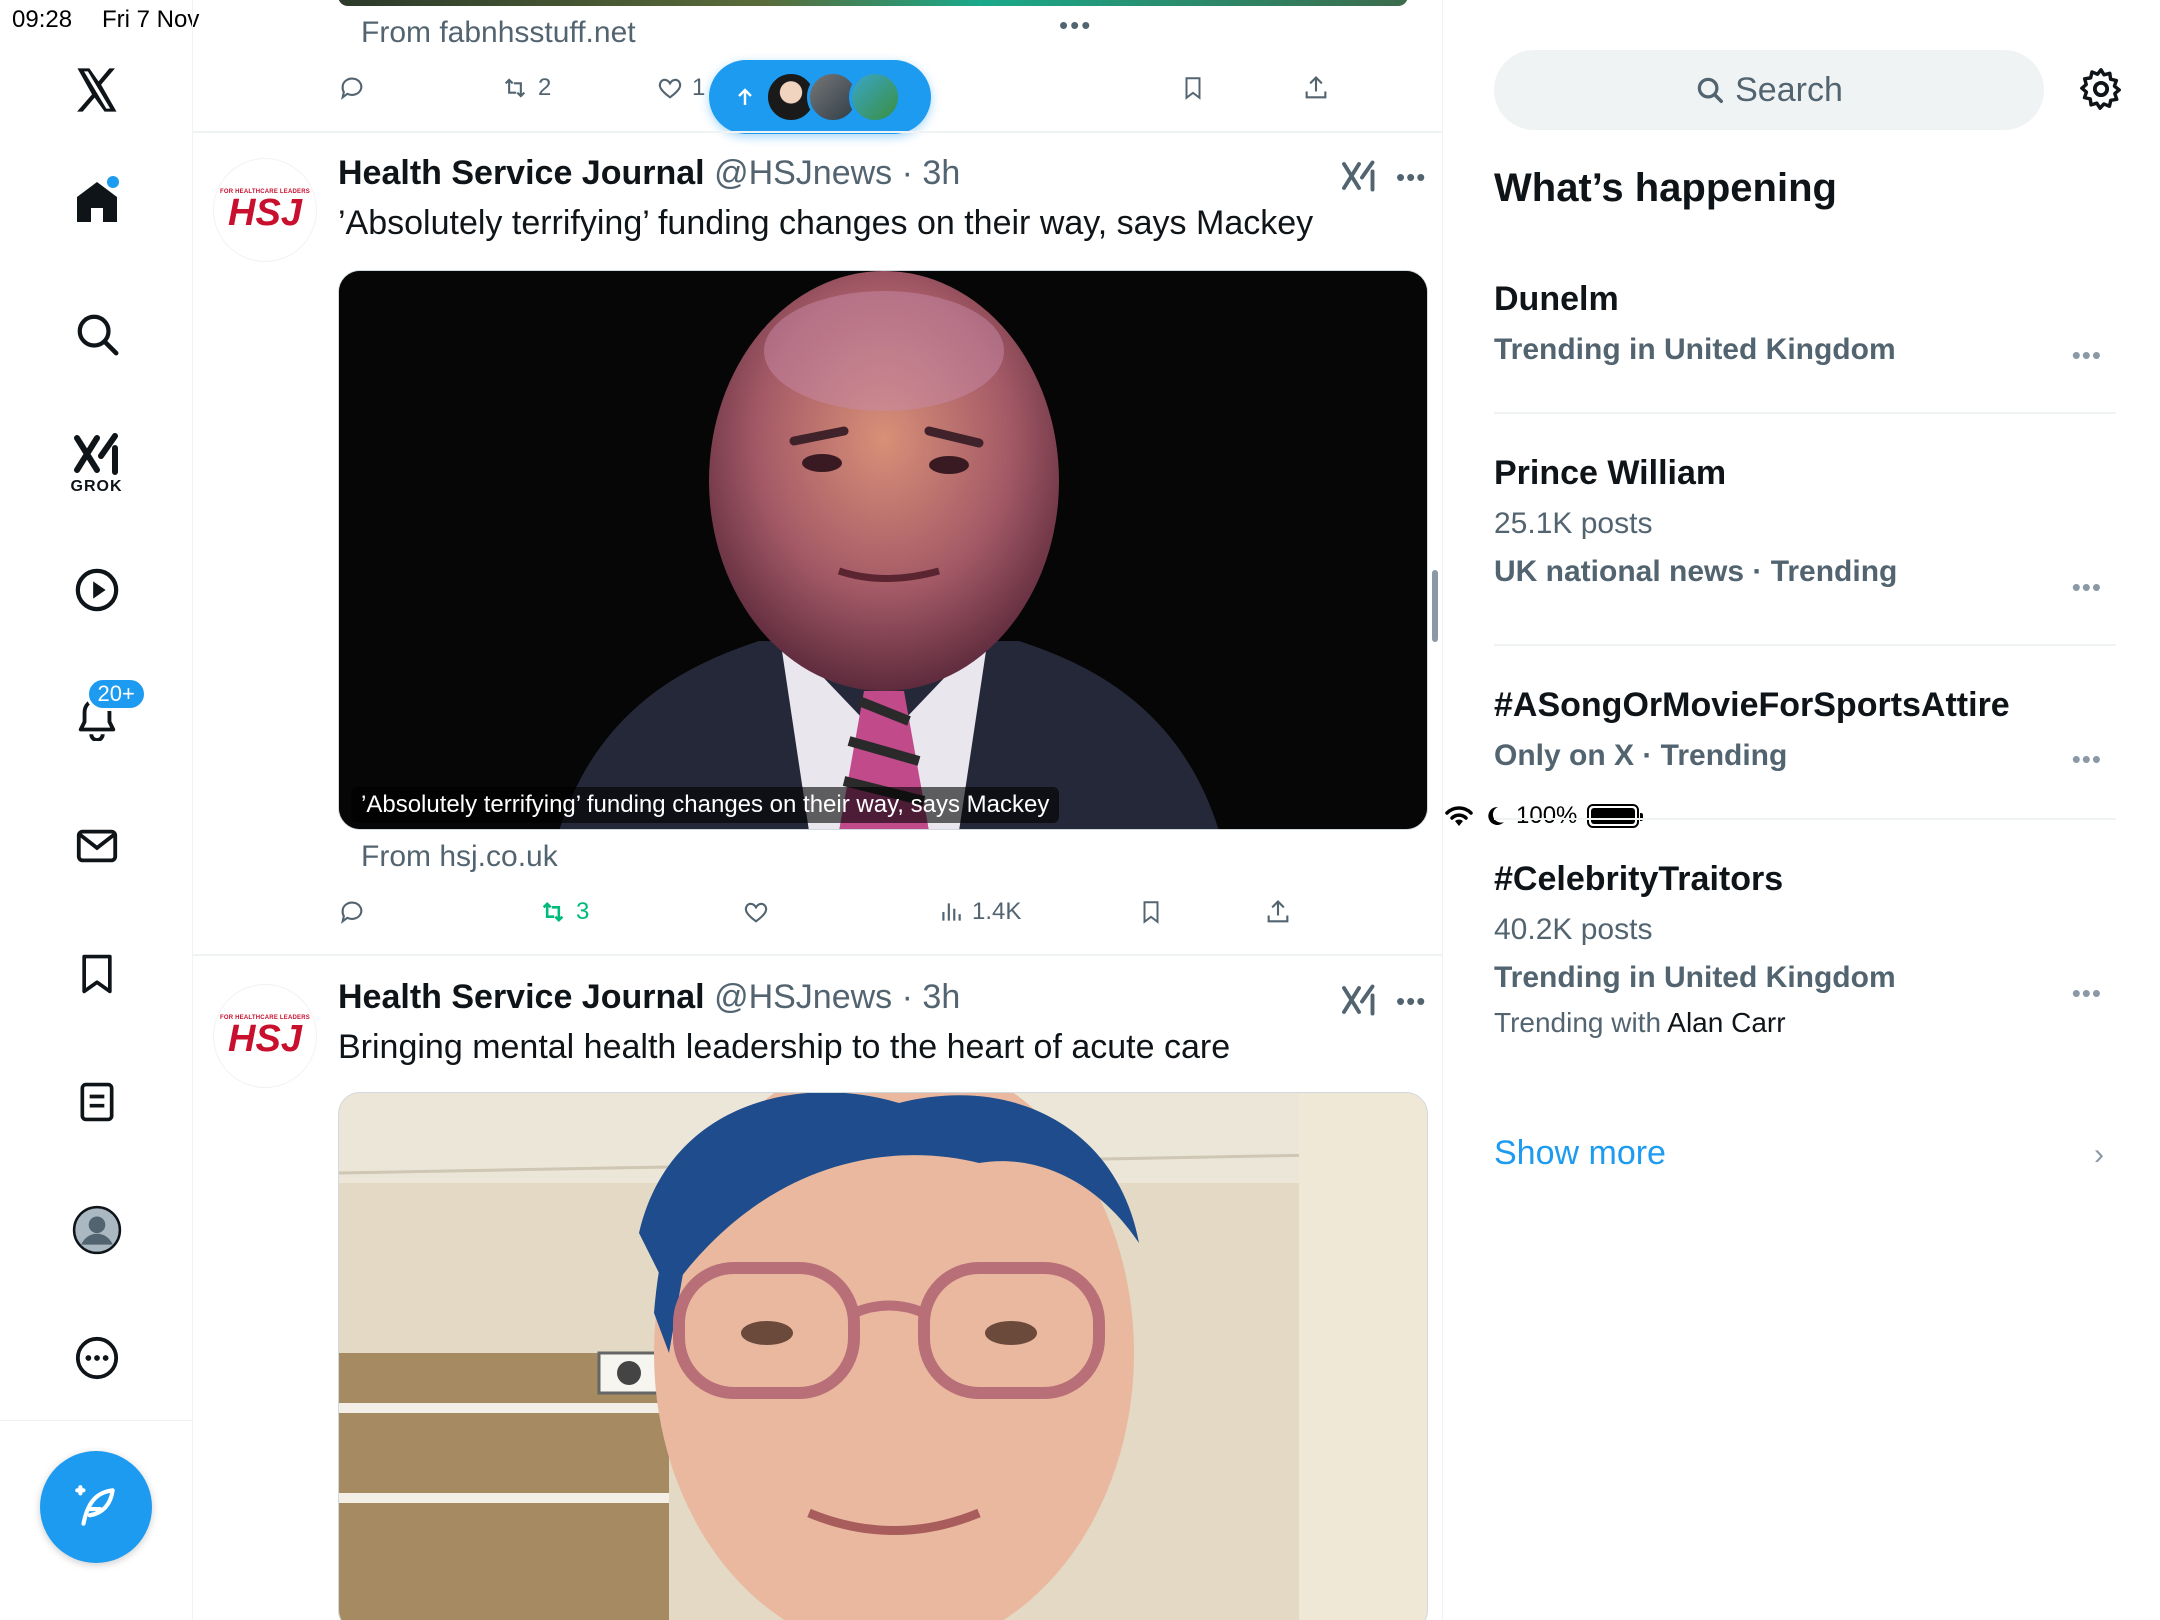 The width and height of the screenshot is (2160, 1620). What do you see at coordinates (1805, 1023) in the screenshot?
I see `trend-with: Trending with Alan Carr` at bounding box center [1805, 1023].